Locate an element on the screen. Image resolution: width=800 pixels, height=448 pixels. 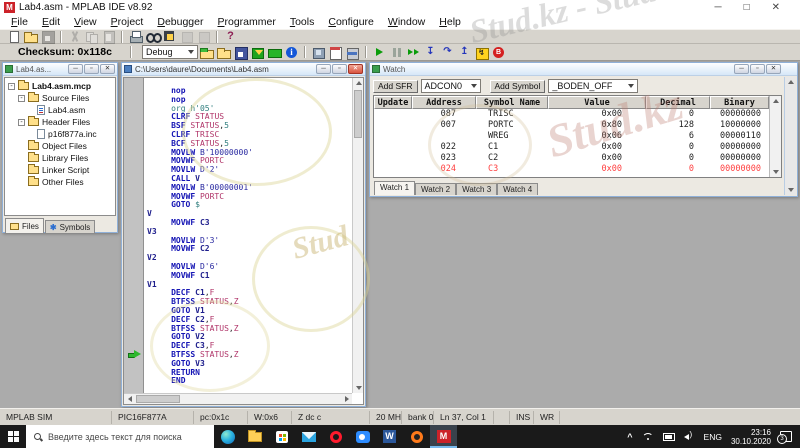
start-button is located at coordinates (13, 436).